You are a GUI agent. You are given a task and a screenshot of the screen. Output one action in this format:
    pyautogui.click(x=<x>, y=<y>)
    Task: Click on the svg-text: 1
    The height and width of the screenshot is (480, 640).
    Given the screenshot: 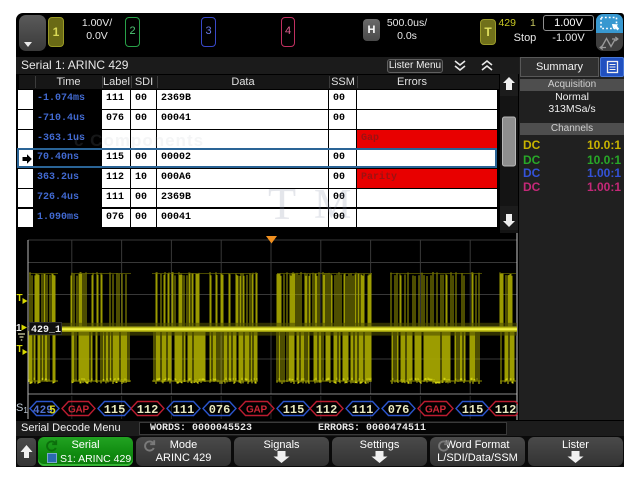 What is the action you would take?
    pyautogui.click(x=19, y=328)
    